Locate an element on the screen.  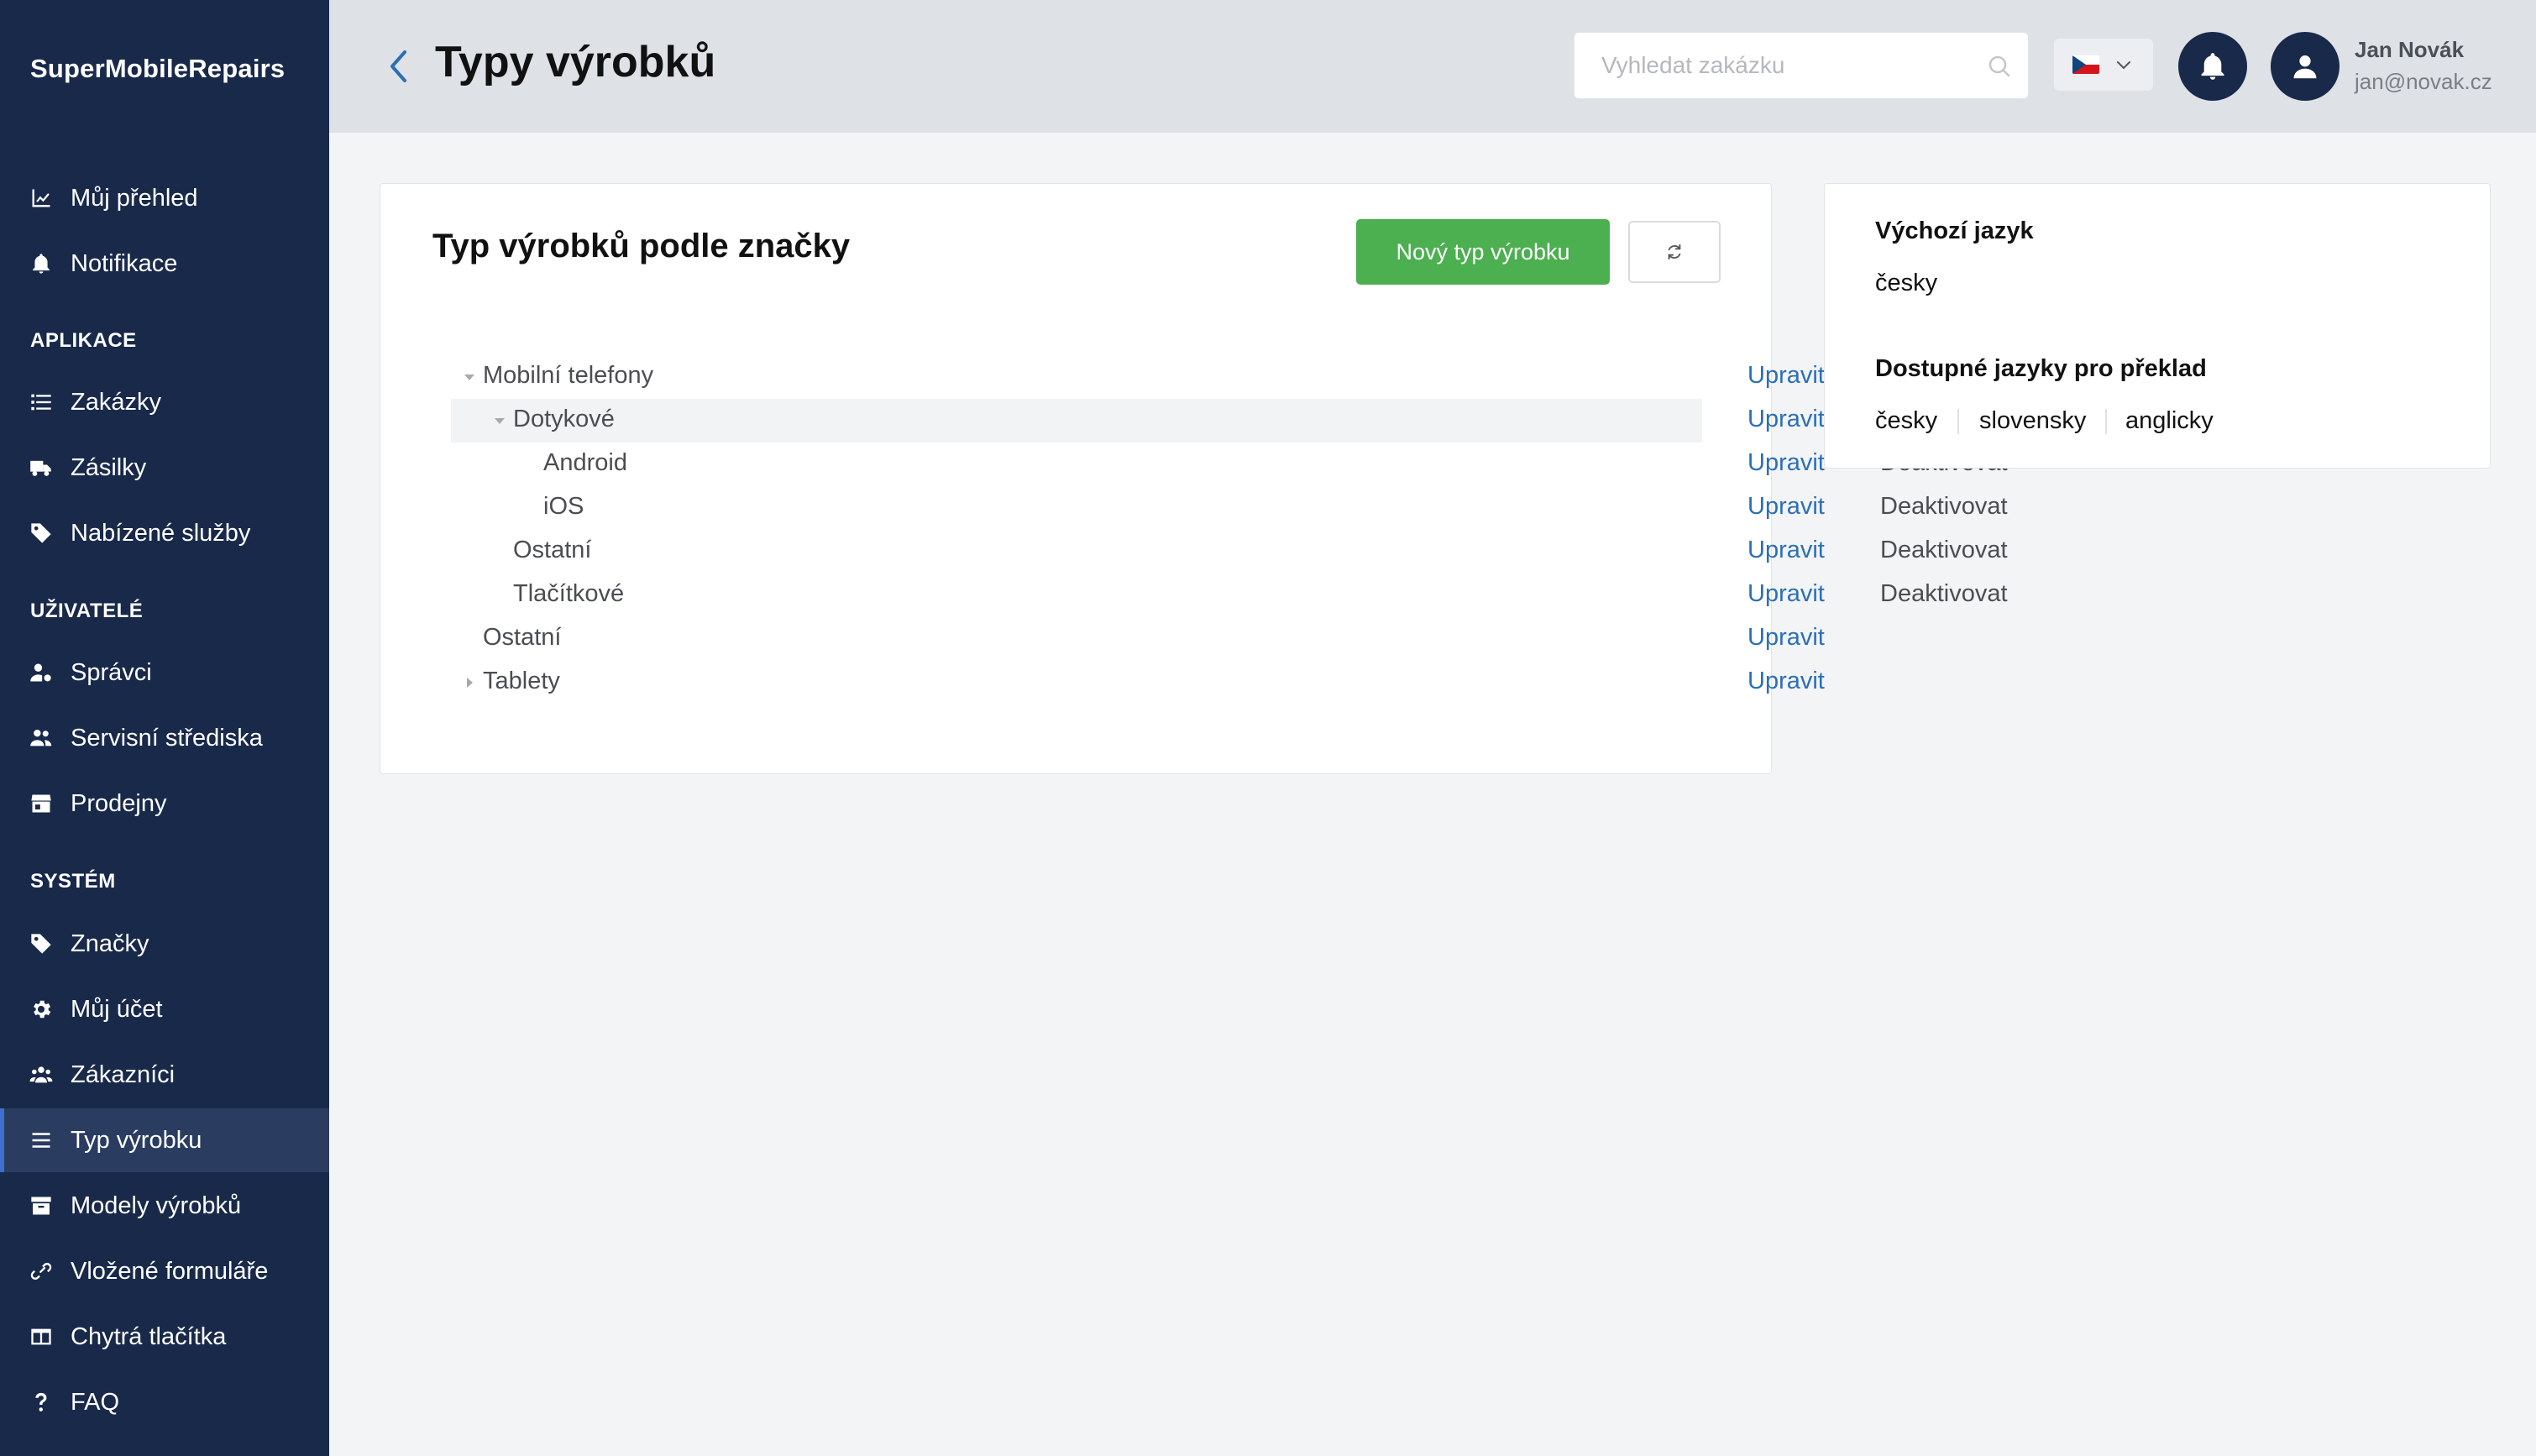
language-select is located at coordinates (2103, 65).